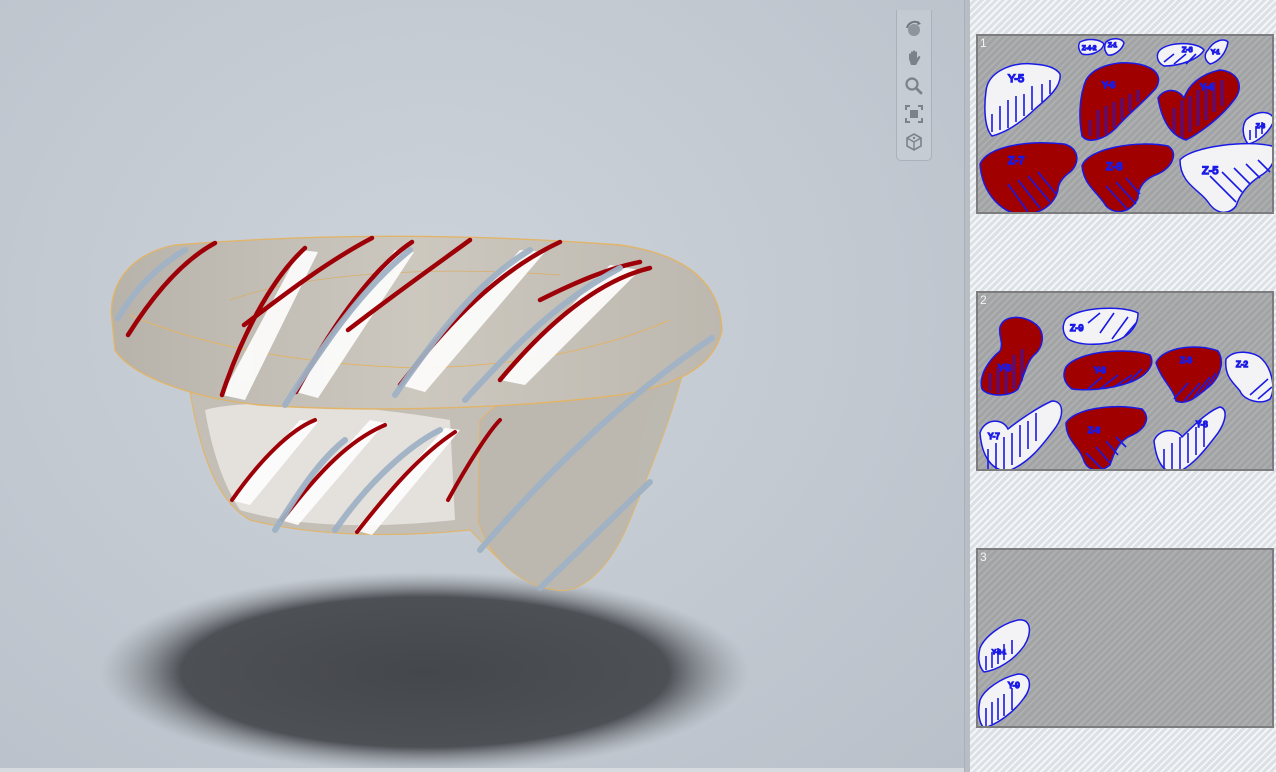  I want to click on view-cube-icon, so click(914, 142).